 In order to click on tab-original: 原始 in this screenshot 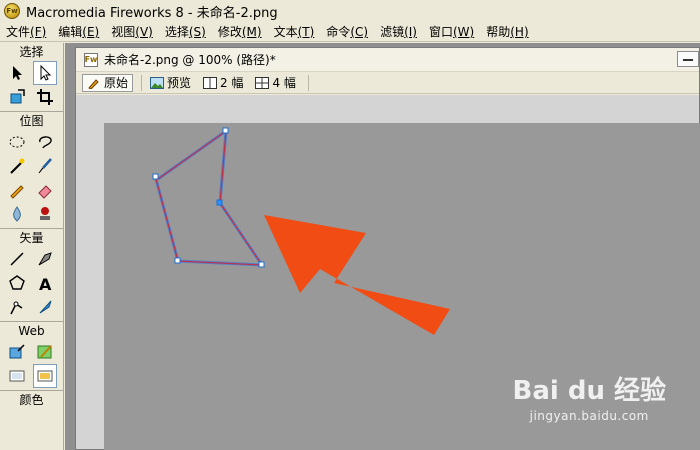, I will do `click(108, 82)`.